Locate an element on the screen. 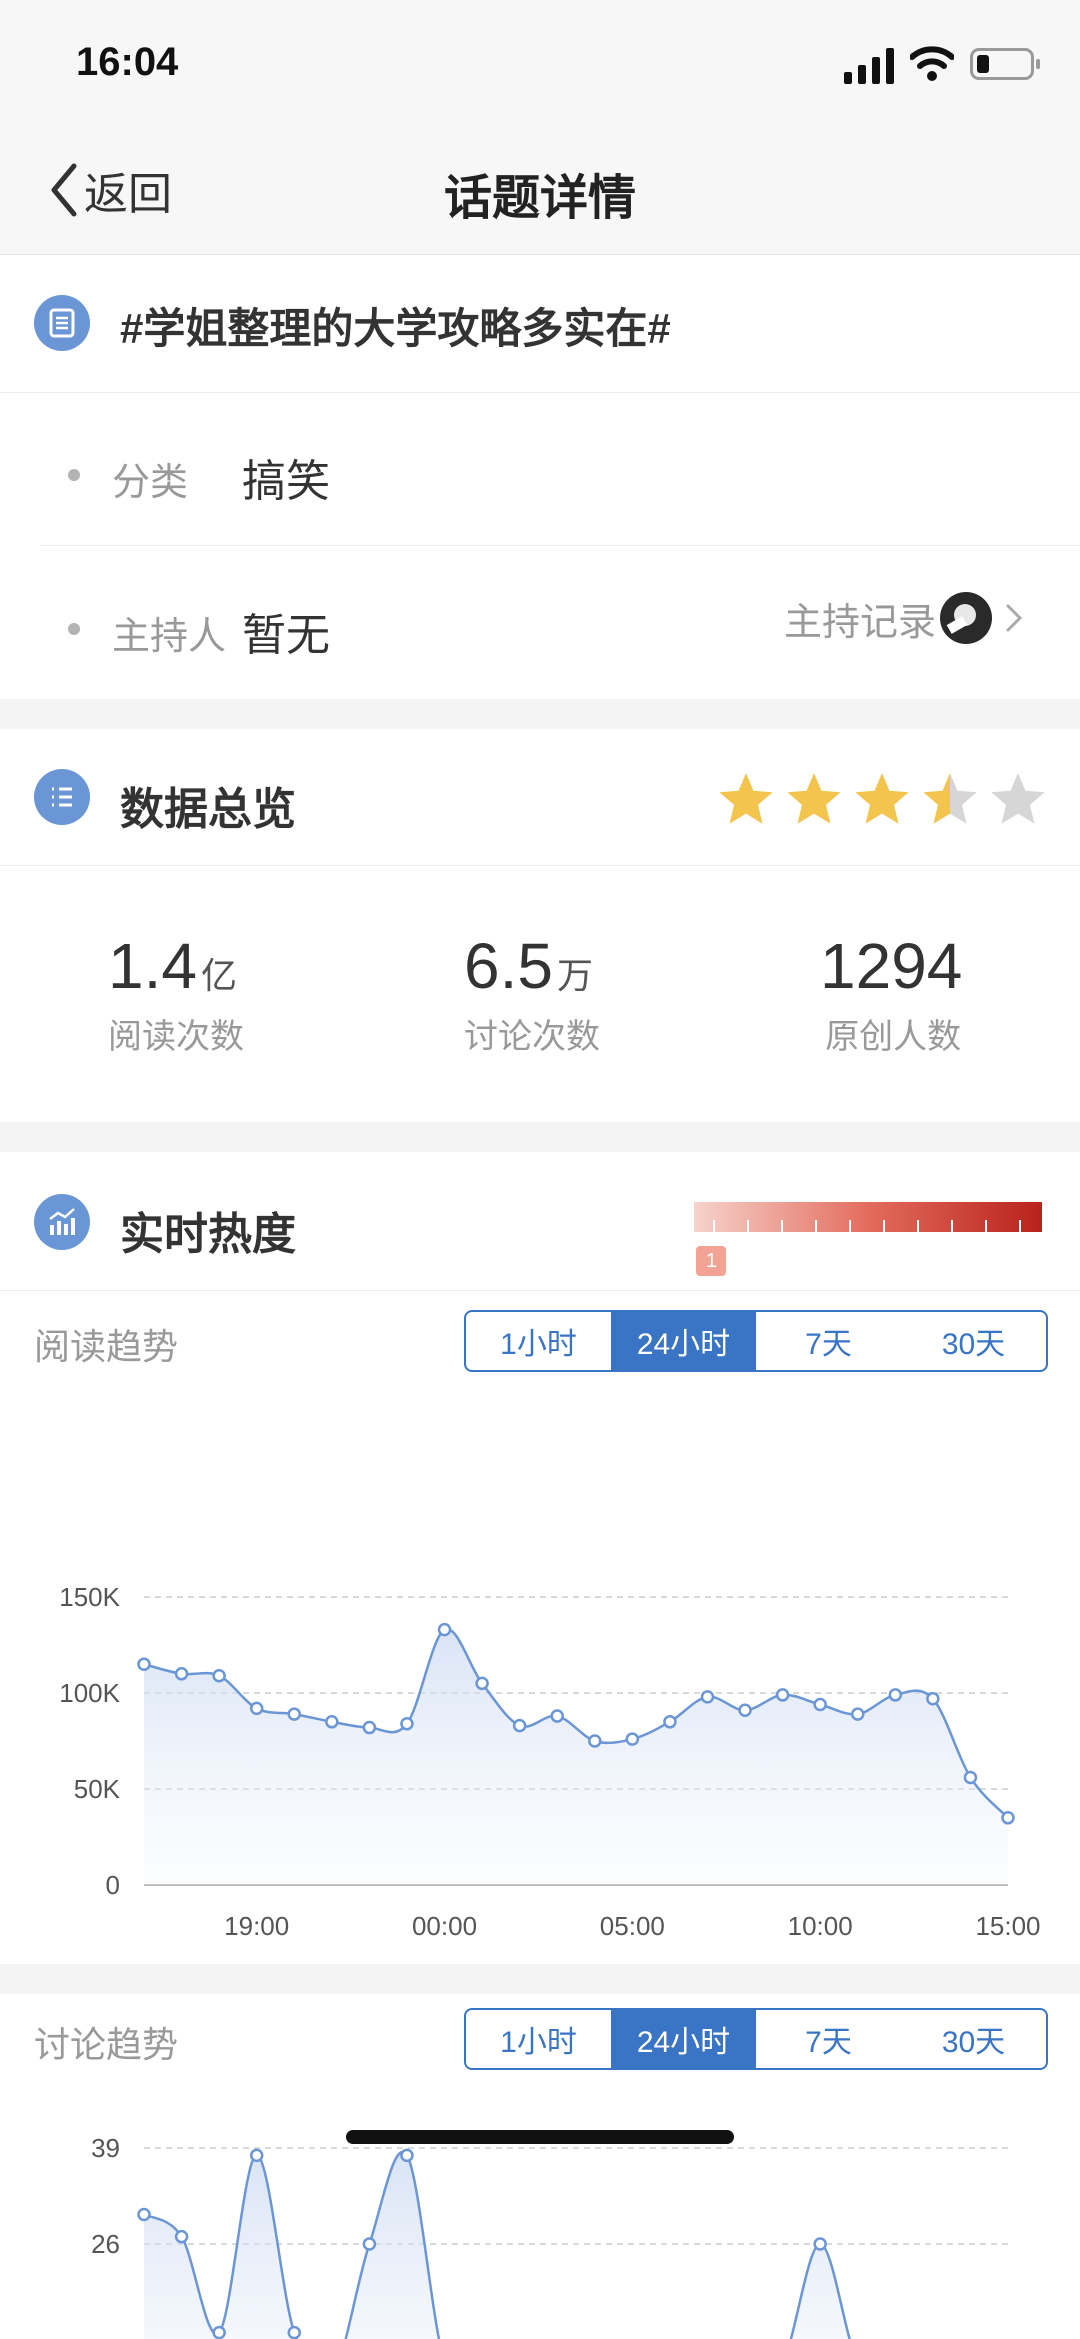 The image size is (1080, 2339). y-tick-label: 39 is located at coordinates (105, 2148).